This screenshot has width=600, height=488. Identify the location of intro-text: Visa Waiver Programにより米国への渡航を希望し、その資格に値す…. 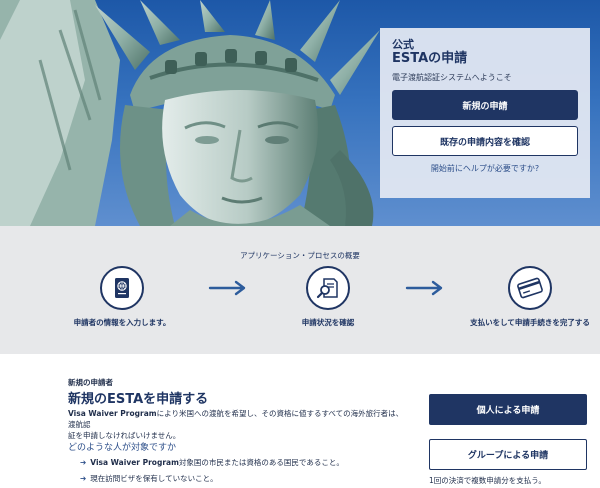
(238, 424).